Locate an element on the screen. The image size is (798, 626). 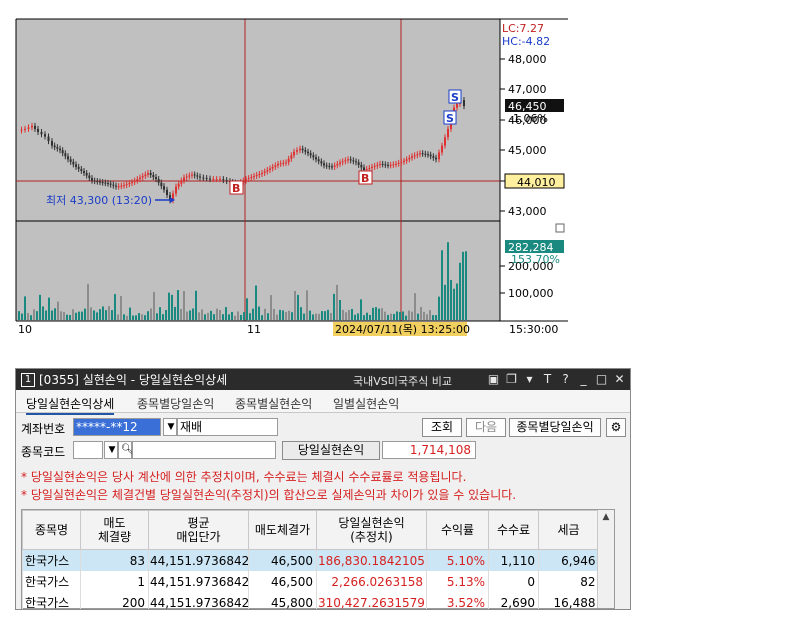
scroll-up-icon: ▲ is located at coordinates (606, 517).